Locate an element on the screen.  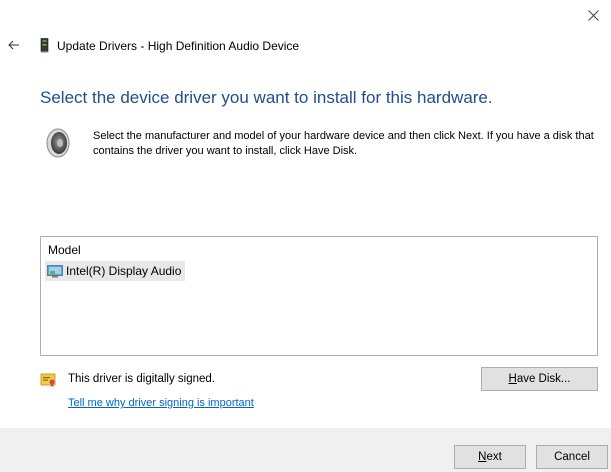
close-icon is located at coordinates (593, 15).